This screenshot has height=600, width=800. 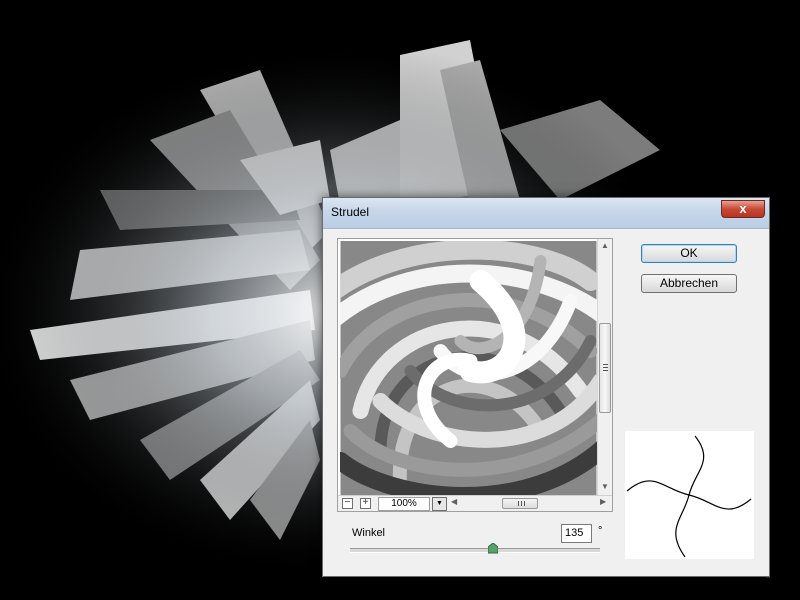 I want to click on vertical-scrollbar: ▲ ▼, so click(x=604, y=367).